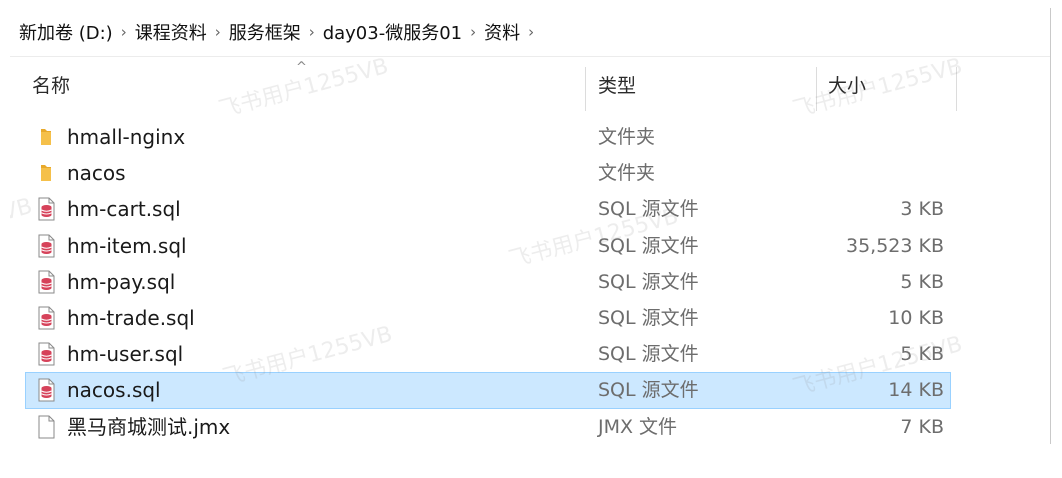  I want to click on column-header-name-label: 名称, so click(51, 85).